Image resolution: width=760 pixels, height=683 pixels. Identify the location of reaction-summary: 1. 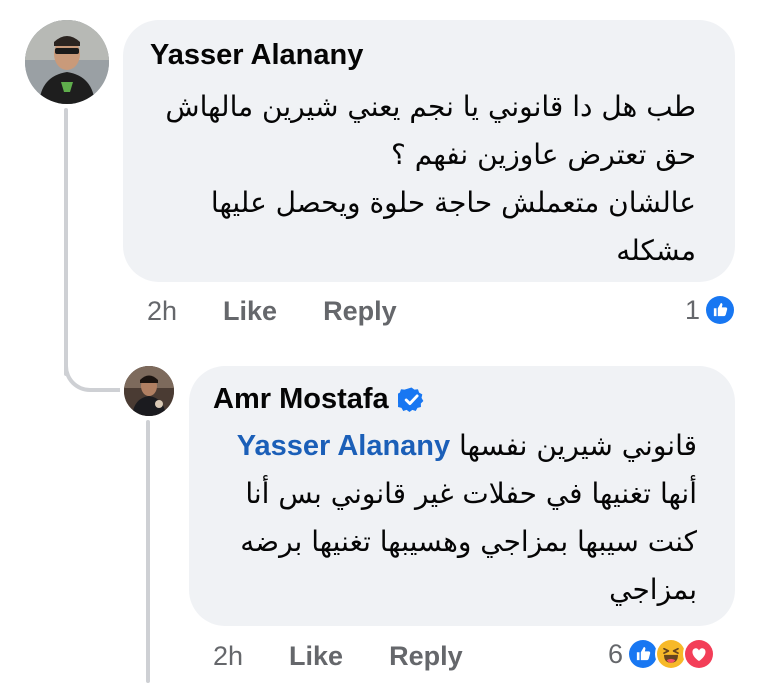
(710, 310).